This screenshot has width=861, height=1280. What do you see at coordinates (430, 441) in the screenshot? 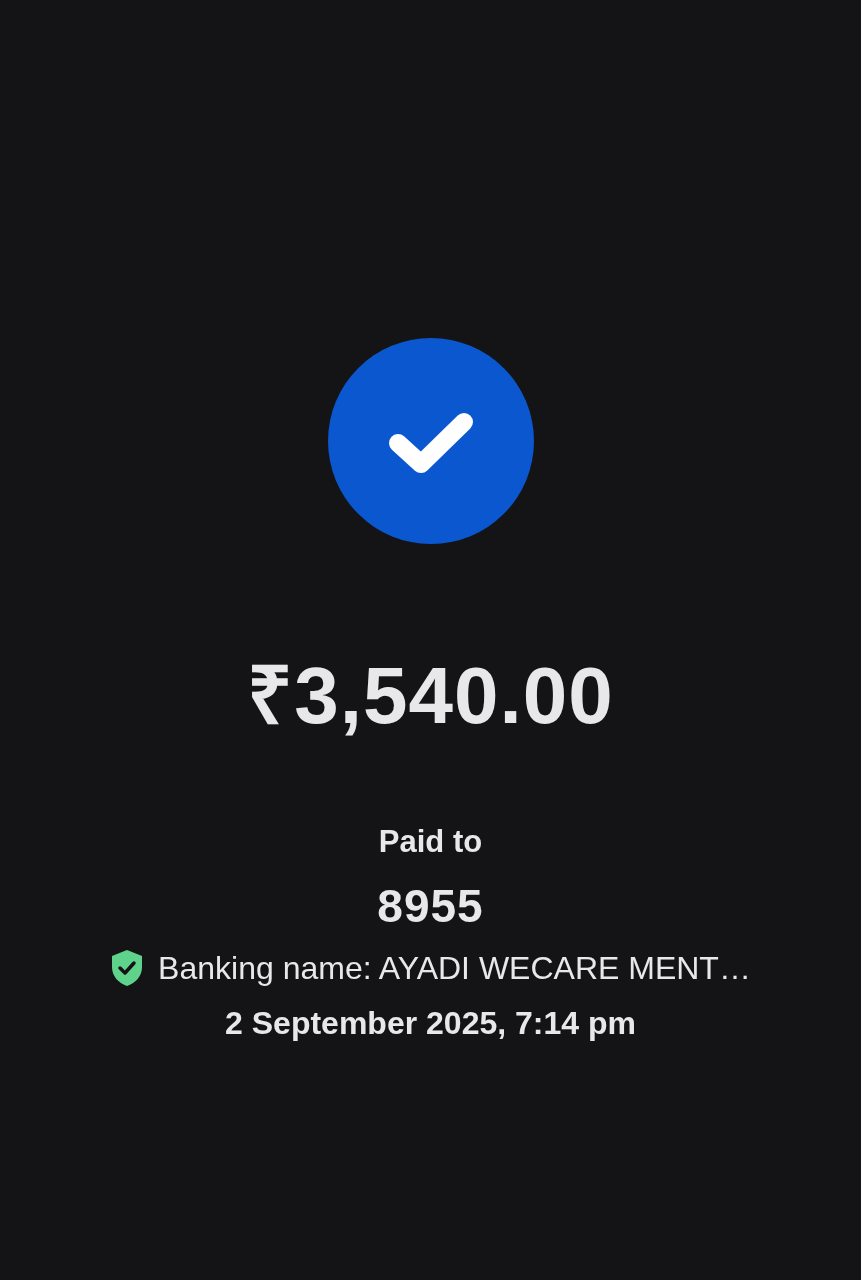
I see `success-check-icon` at bounding box center [430, 441].